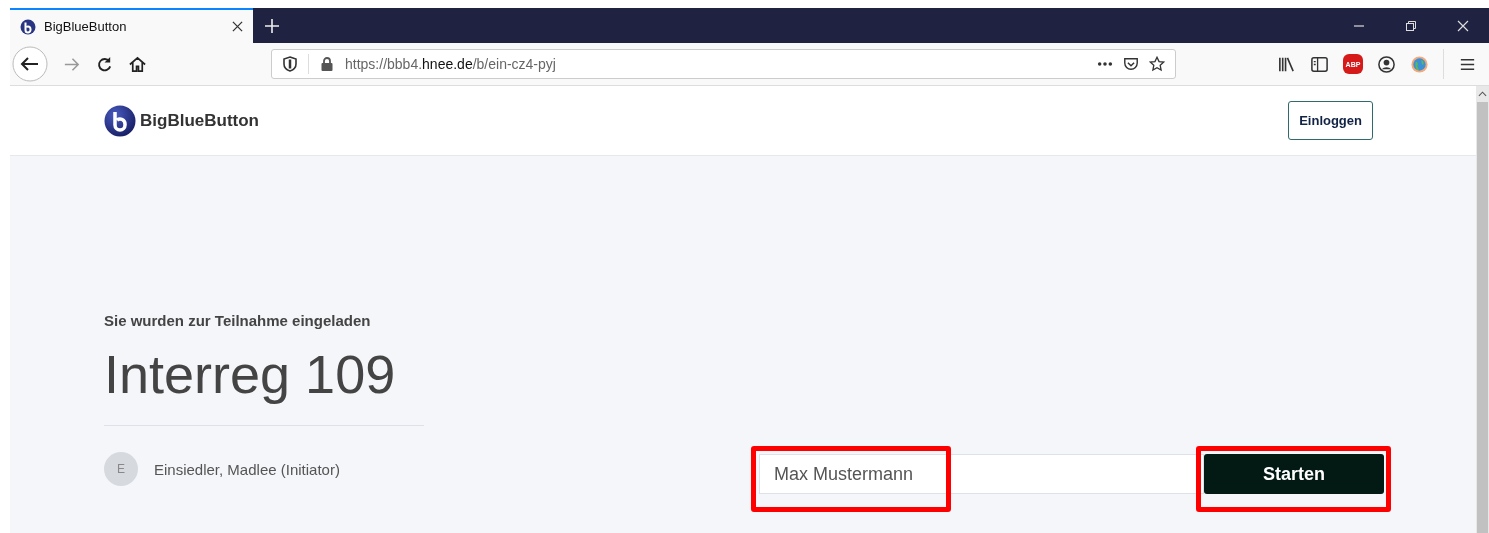 This screenshot has width=1489, height=533. Describe the element at coordinates (290, 64) in the screenshot. I see `shield-icon` at that location.